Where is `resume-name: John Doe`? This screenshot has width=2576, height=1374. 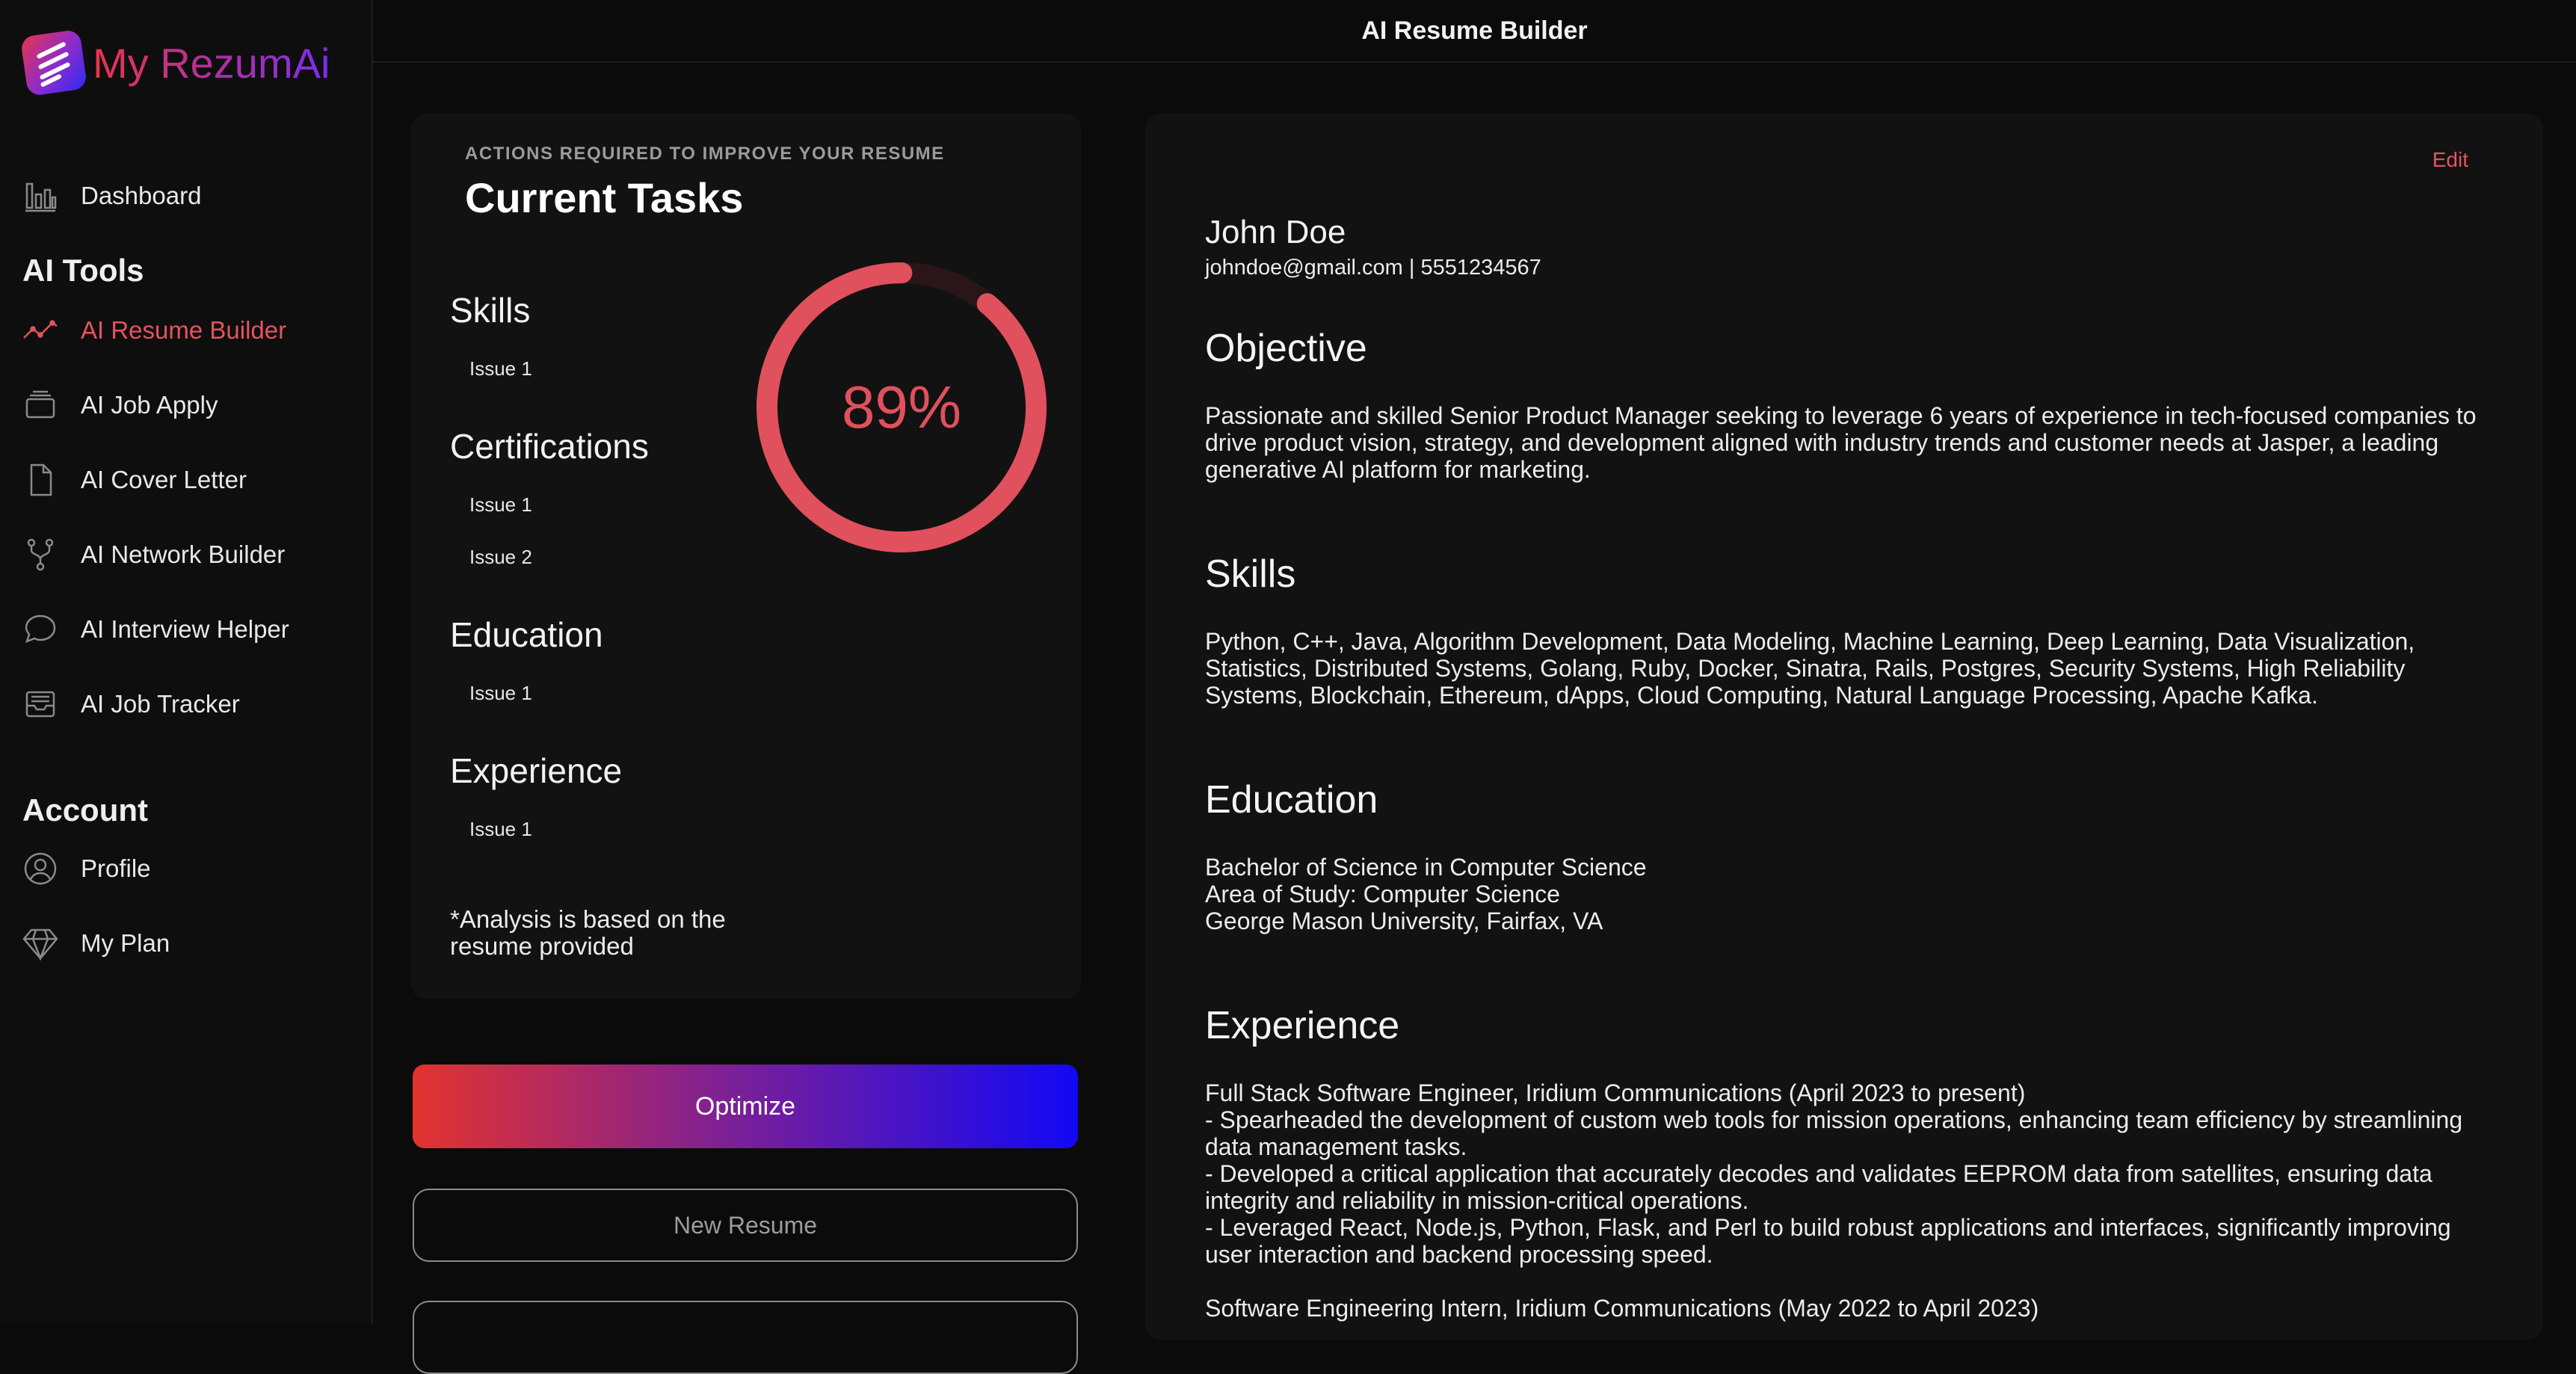
resume-name: John Doe is located at coordinates (1275, 232).